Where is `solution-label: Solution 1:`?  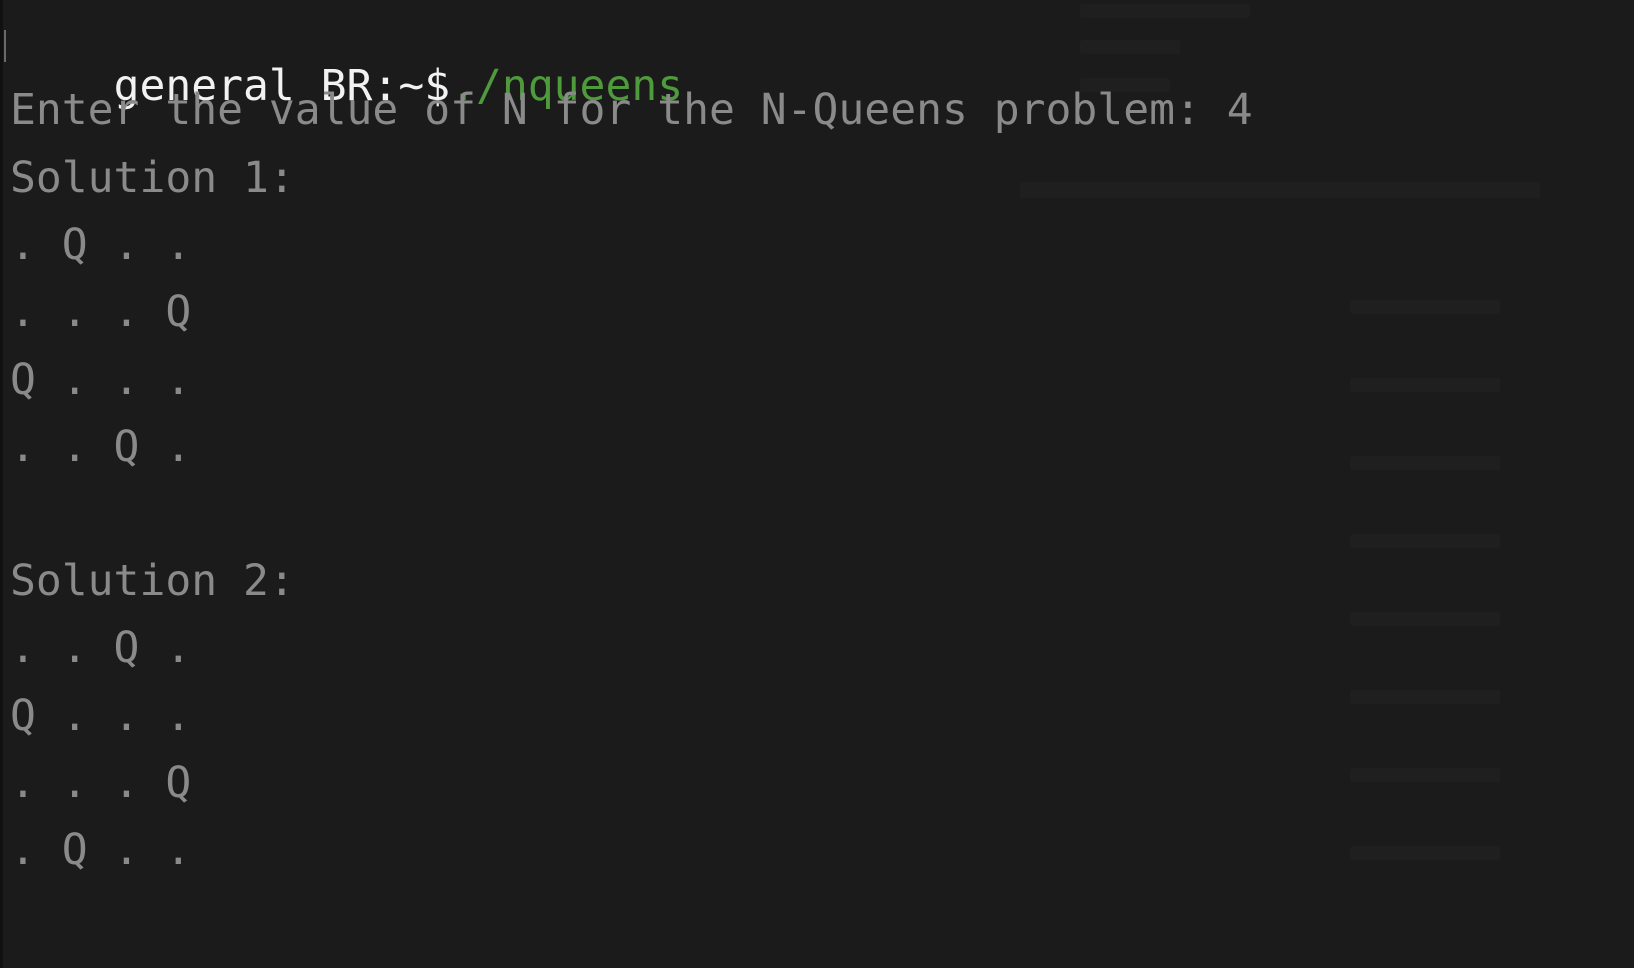 solution-label: Solution 1: is located at coordinates (152, 178).